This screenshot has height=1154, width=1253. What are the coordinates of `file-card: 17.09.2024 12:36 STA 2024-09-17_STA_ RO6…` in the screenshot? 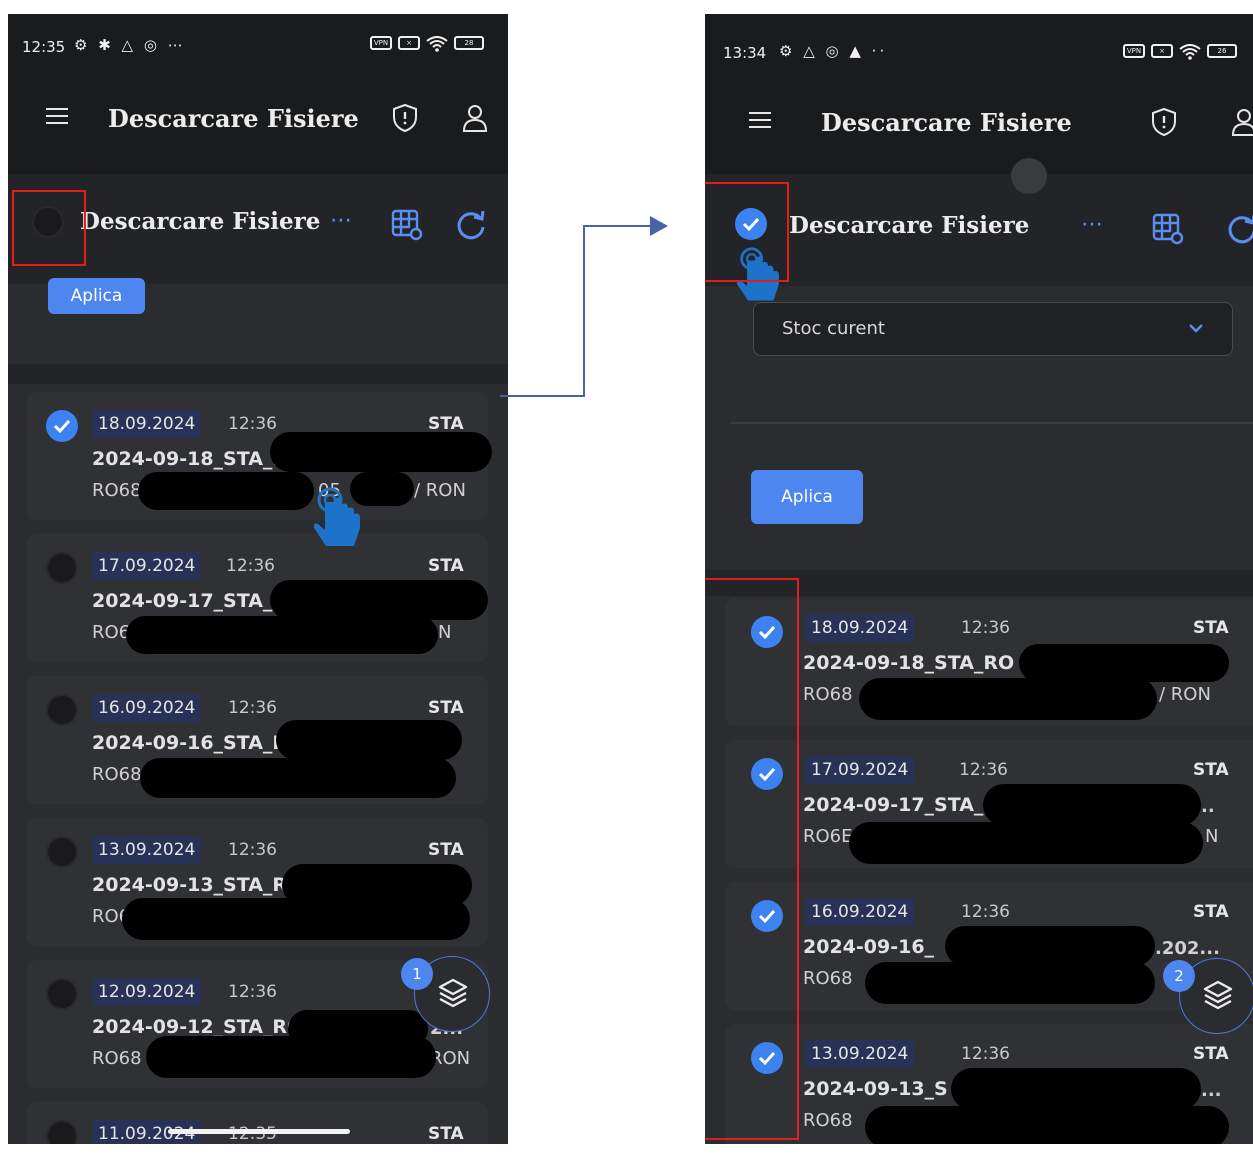 It's located at (989, 804).